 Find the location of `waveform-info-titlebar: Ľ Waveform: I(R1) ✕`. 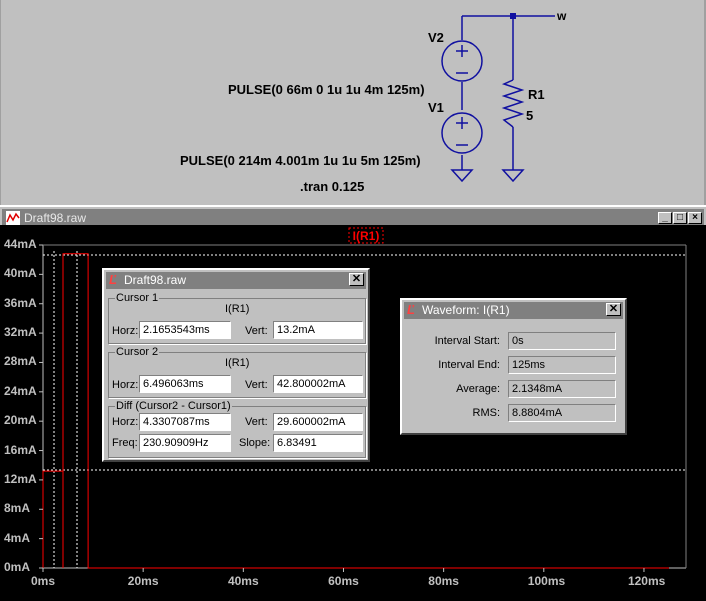

waveform-info-titlebar: Ľ Waveform: I(R1) ✕ is located at coordinates (513, 310).